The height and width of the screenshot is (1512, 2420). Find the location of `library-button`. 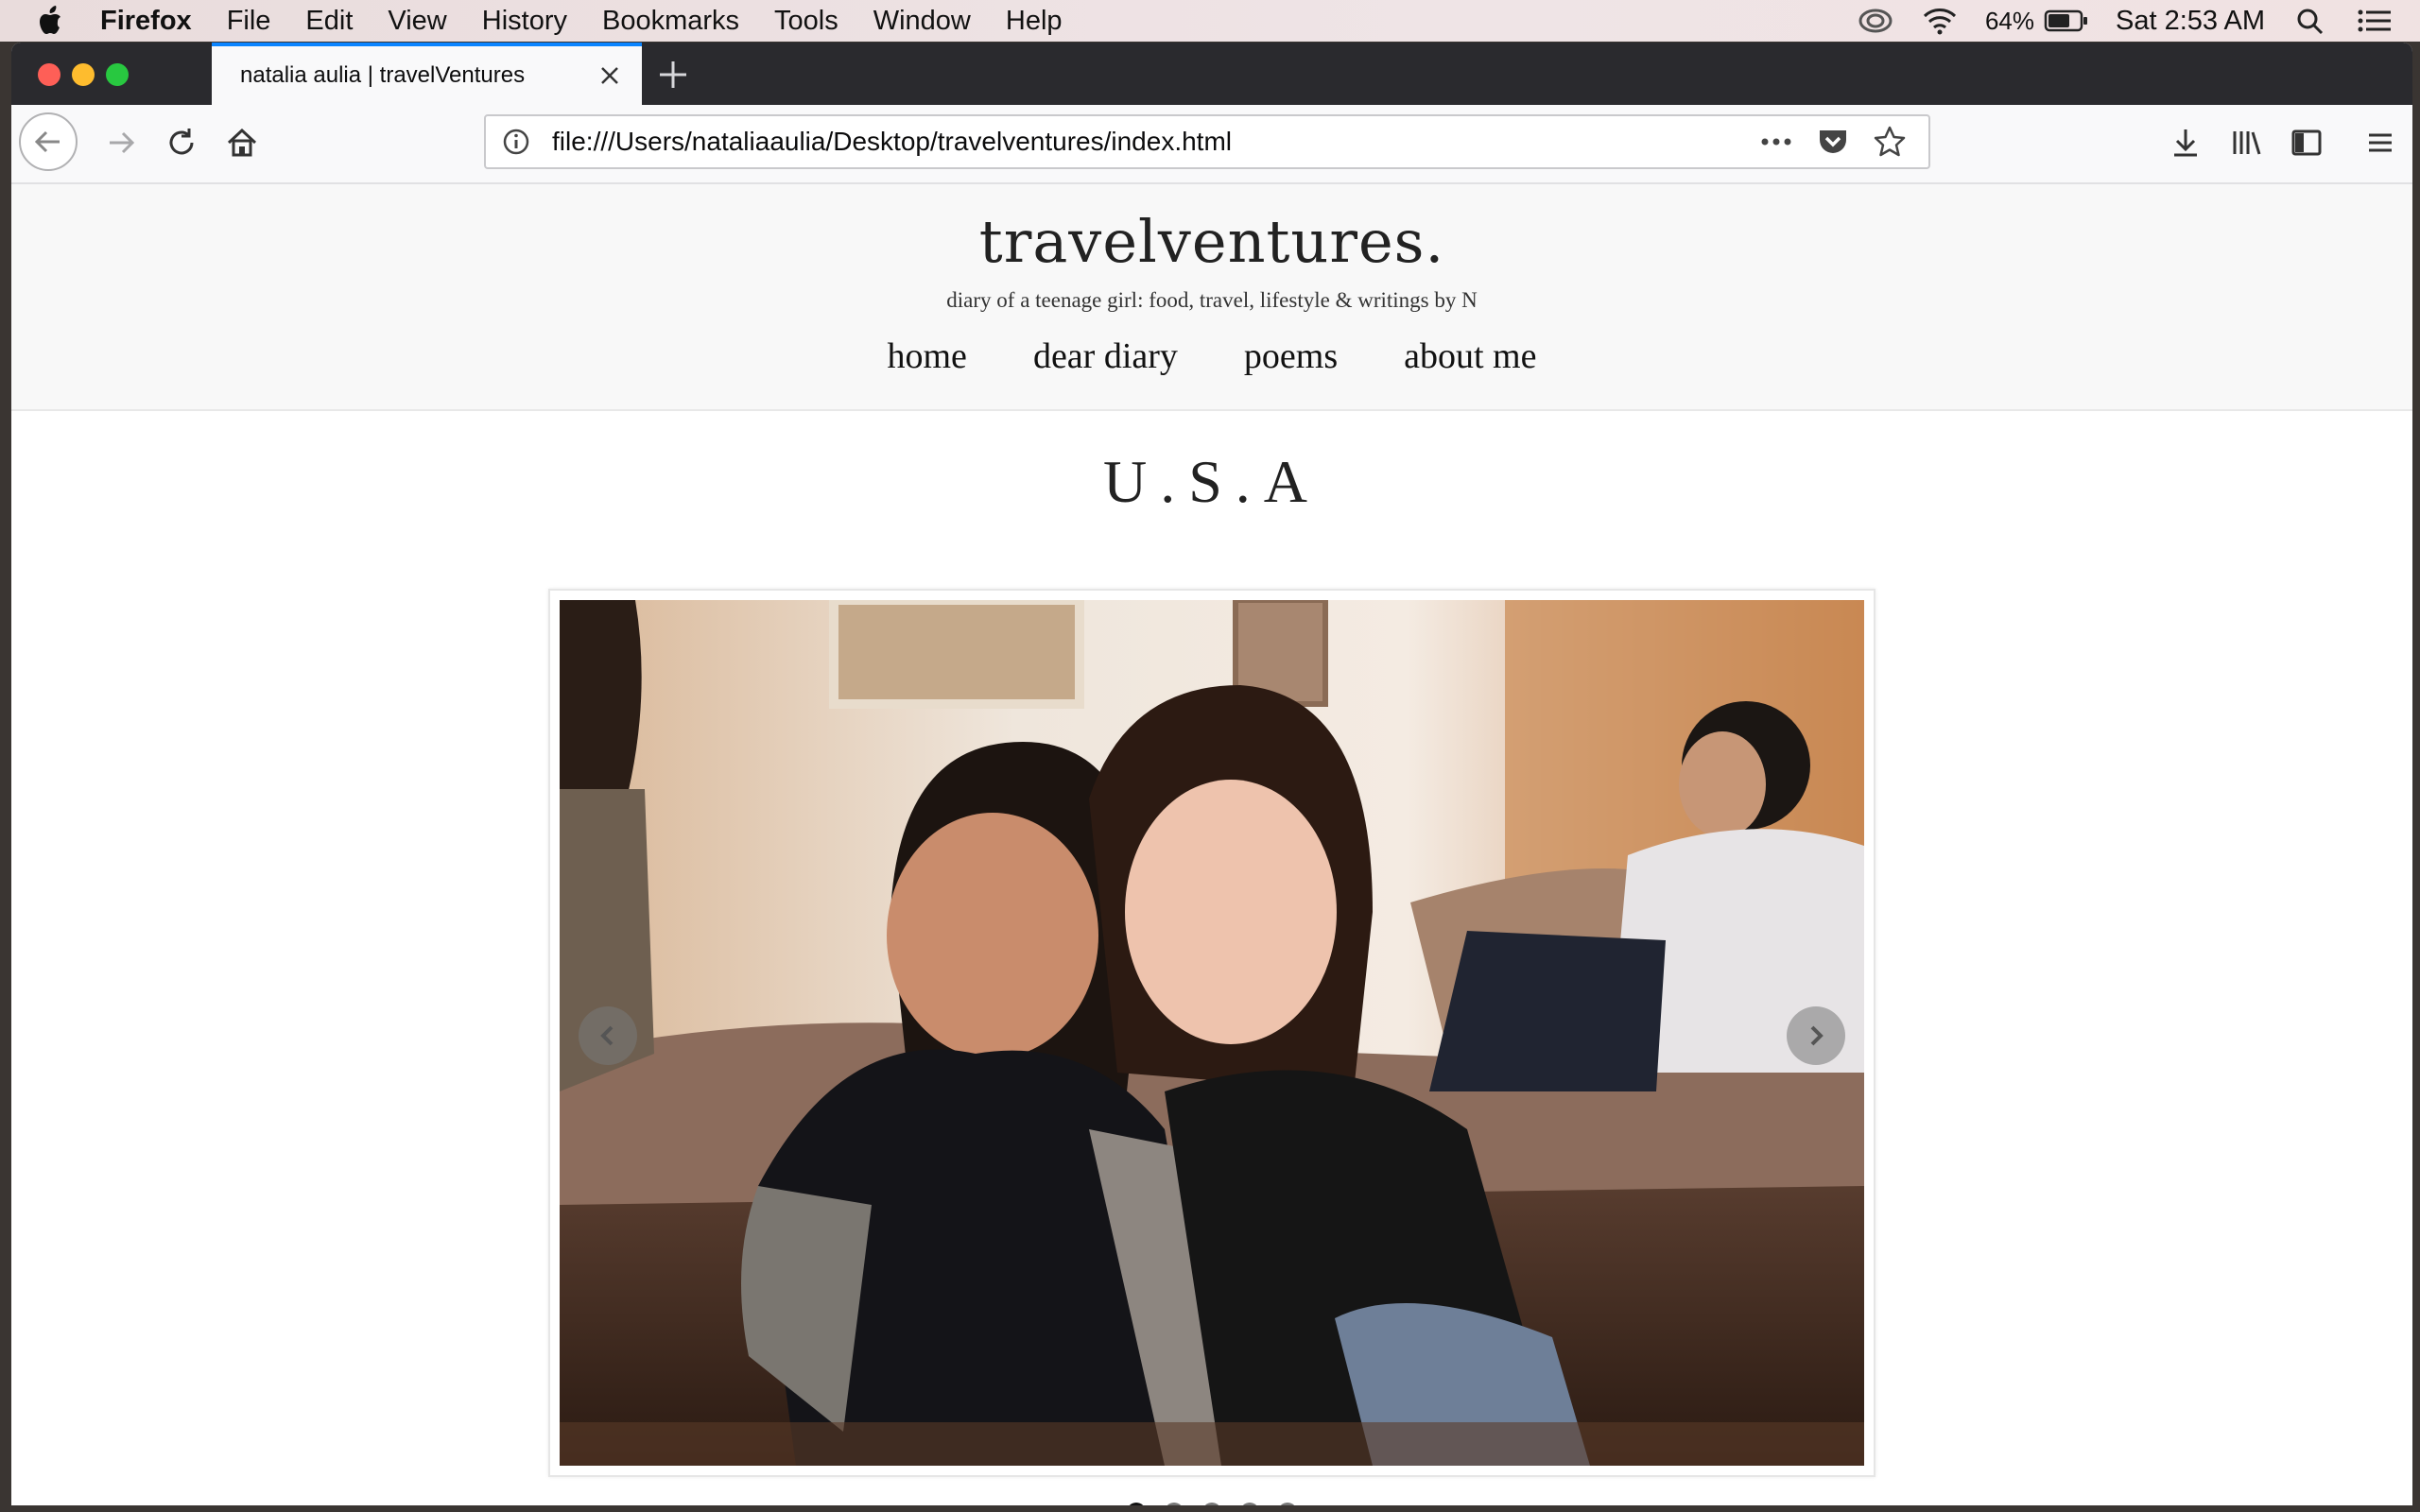

library-button is located at coordinates (2246, 142).